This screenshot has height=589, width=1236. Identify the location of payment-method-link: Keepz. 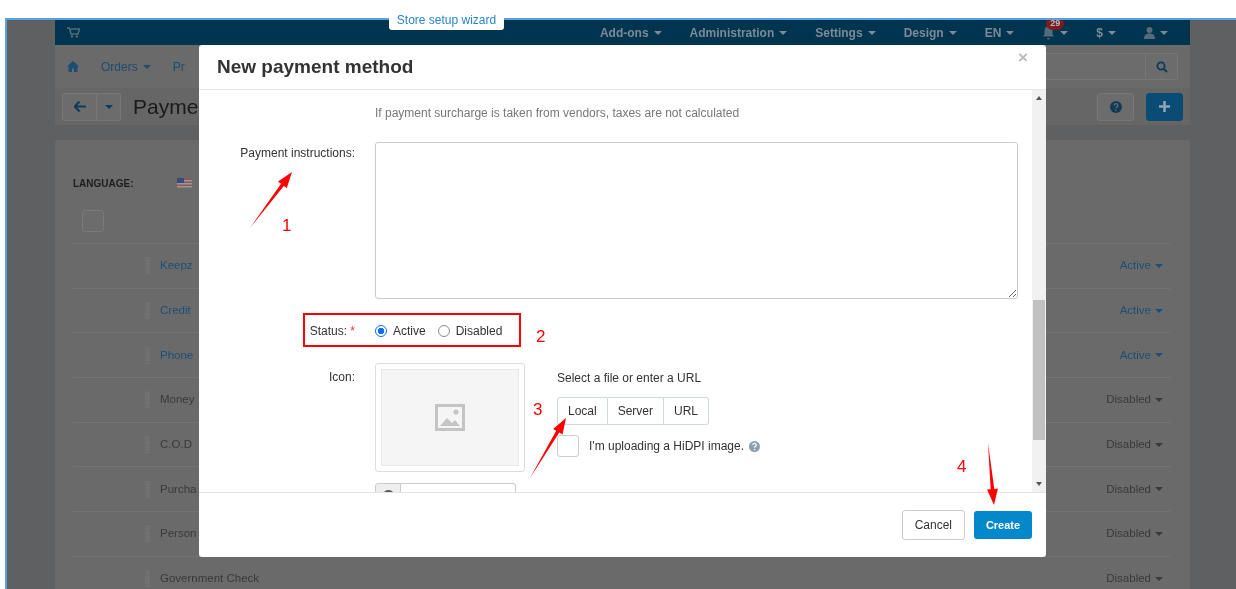
(176, 266).